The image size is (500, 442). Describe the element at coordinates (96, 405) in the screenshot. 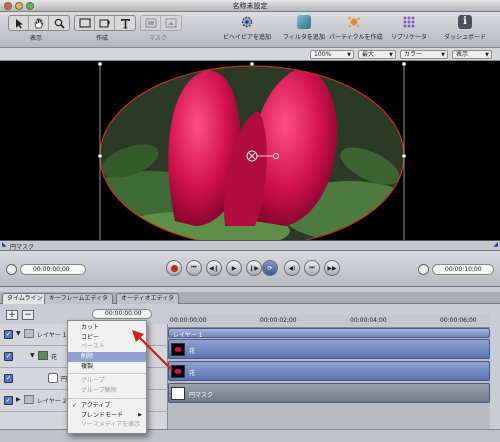

I see `menu-item-active-label: アクティブ` at that location.